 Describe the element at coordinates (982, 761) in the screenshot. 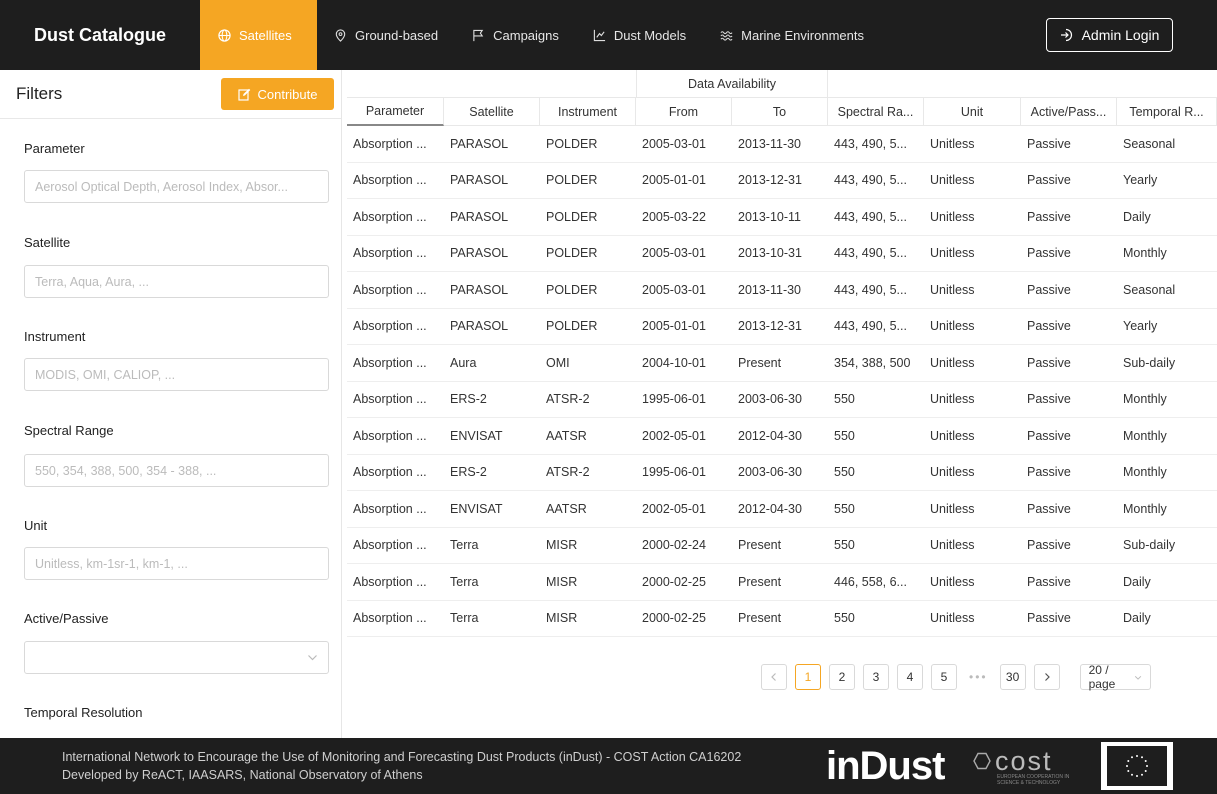

I see `cost-hexagon-icon` at that location.